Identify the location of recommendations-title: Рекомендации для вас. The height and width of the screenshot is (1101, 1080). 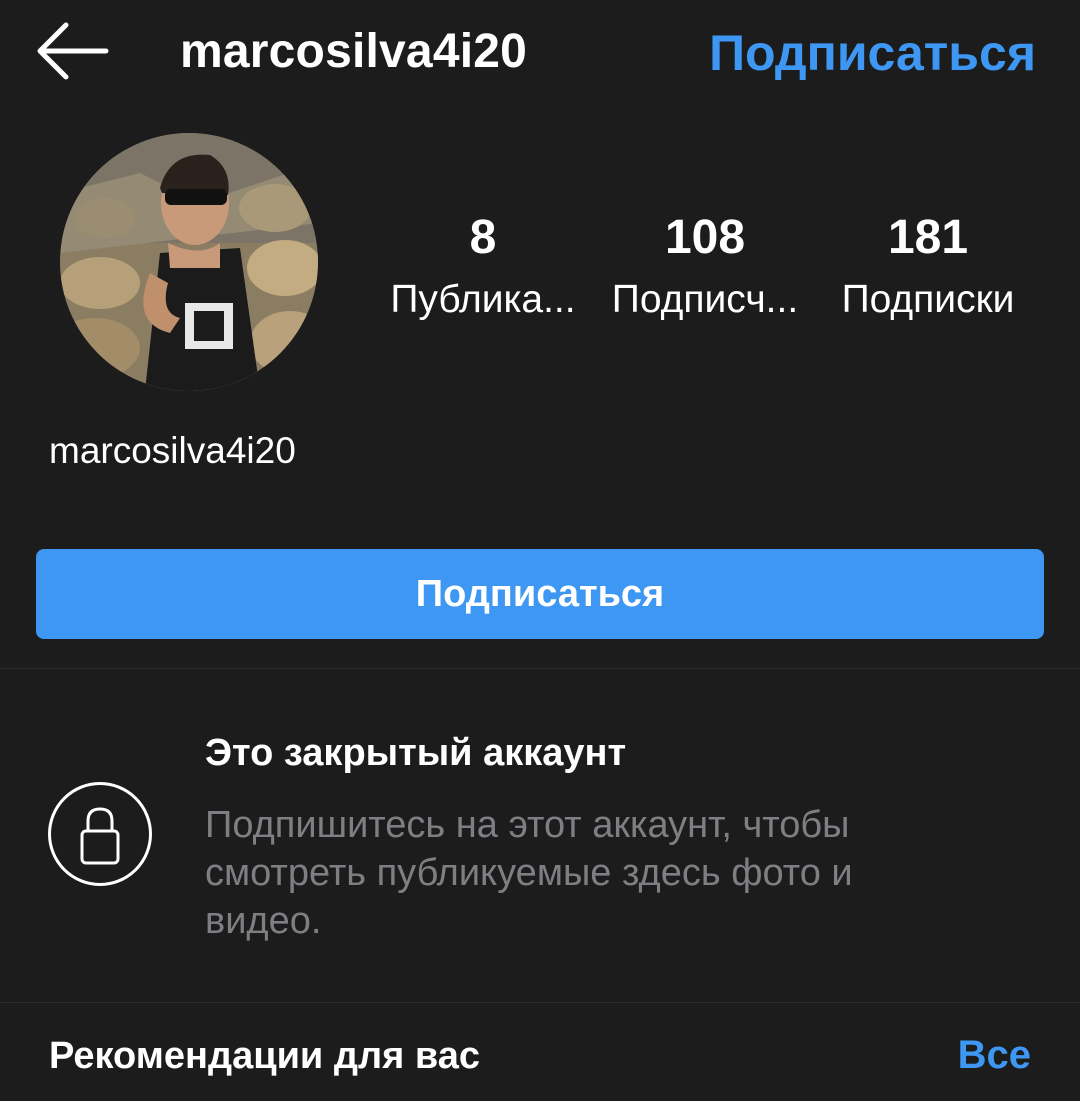
(264, 1056).